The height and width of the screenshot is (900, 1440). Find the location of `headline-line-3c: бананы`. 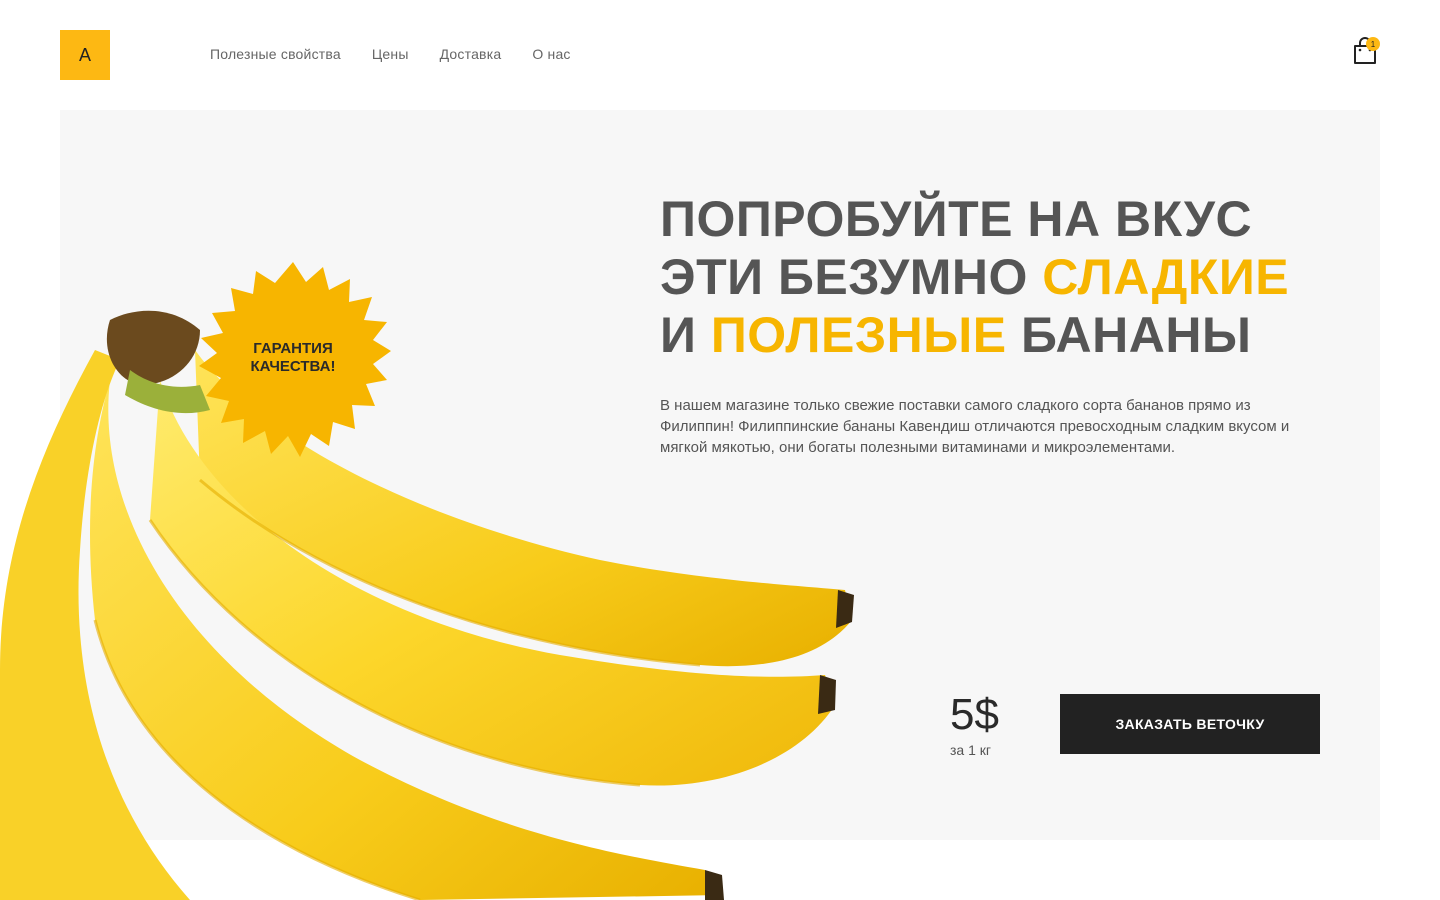

headline-line-3c: бананы is located at coordinates (1129, 335).